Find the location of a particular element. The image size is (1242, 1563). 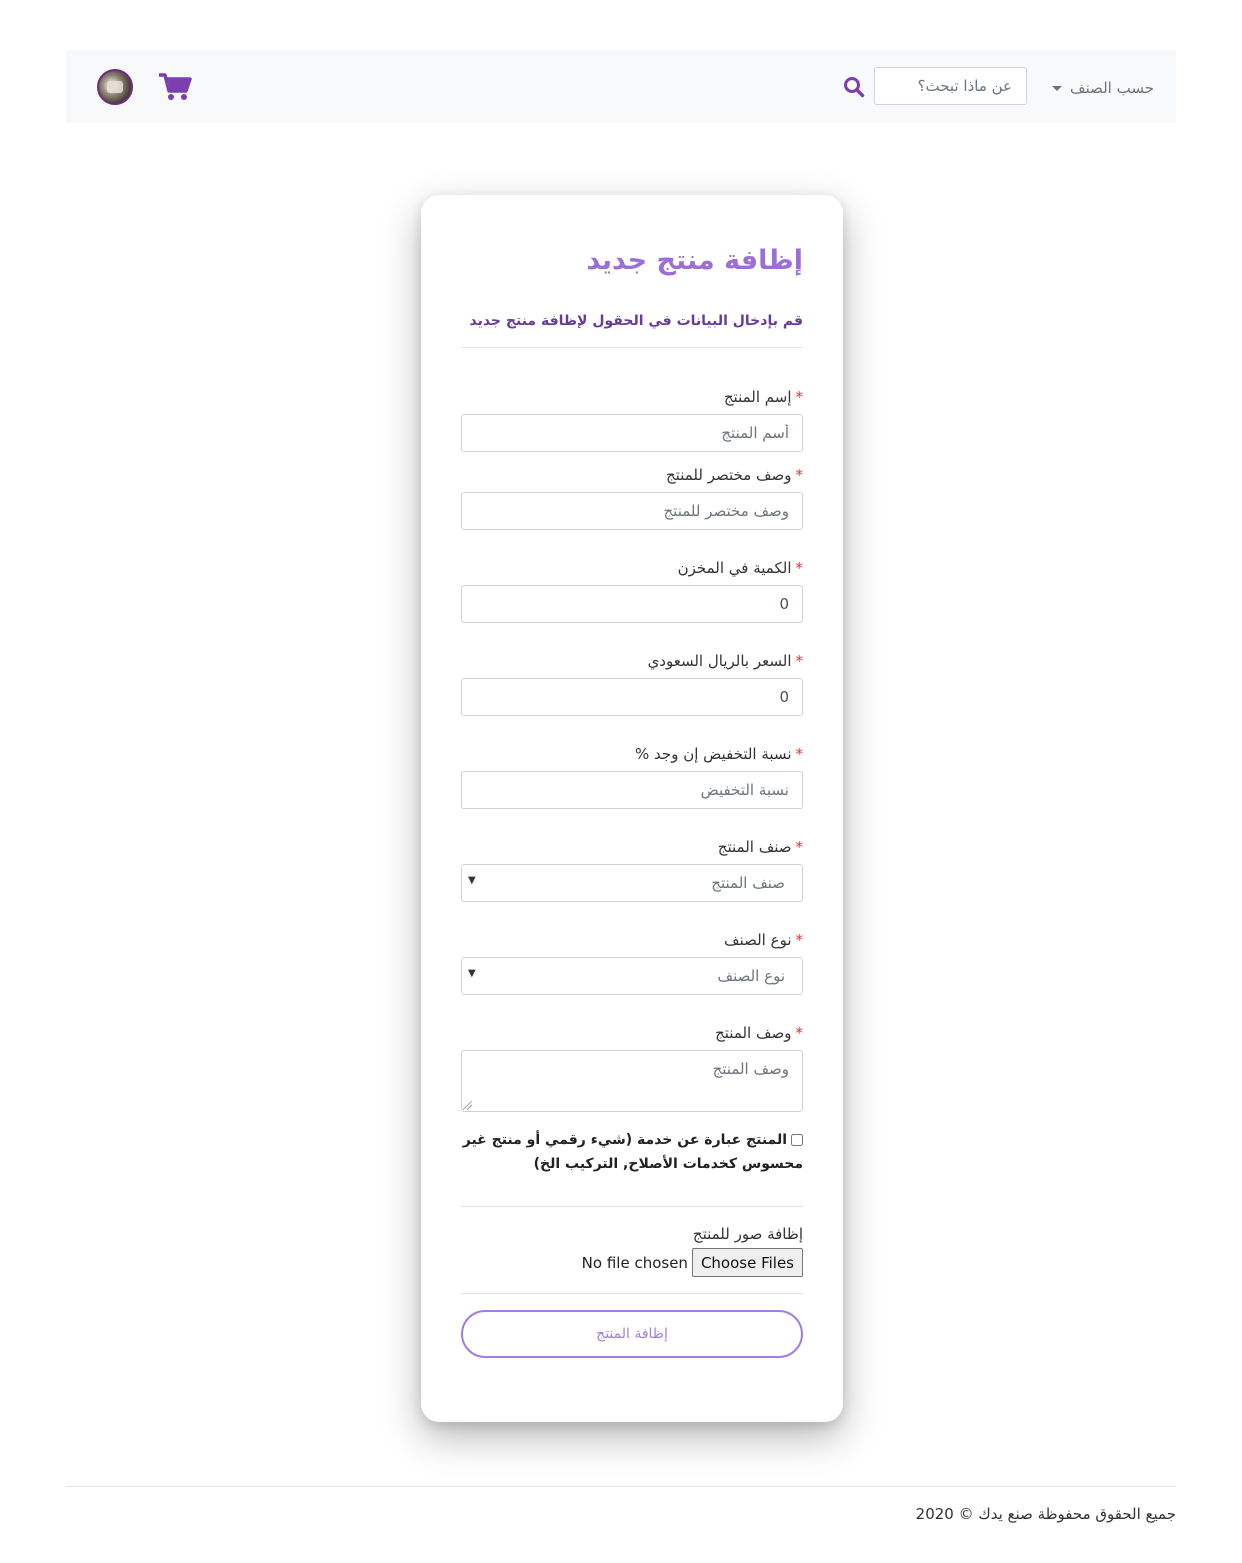

category-label-text: صنف المنتج is located at coordinates (754, 847).